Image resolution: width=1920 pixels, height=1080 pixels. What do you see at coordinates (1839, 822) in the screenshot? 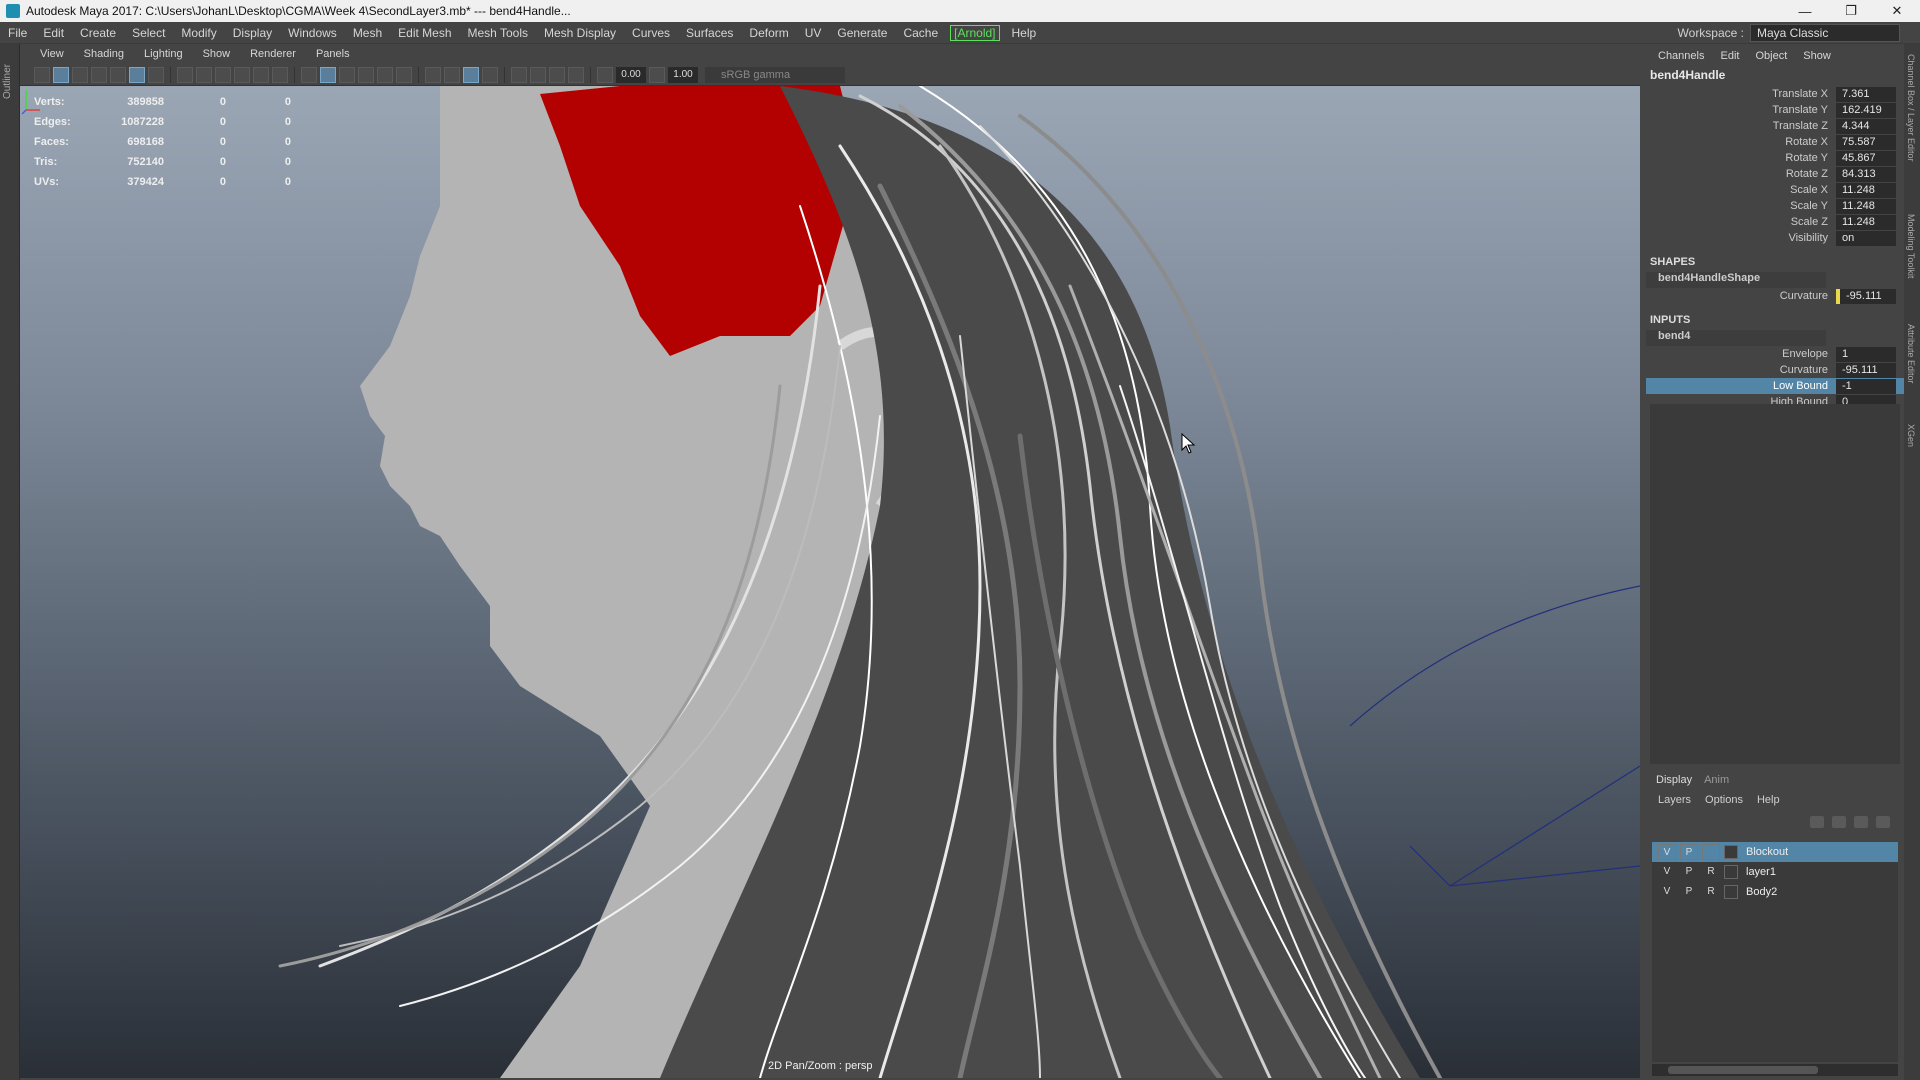
I see `move-layer-down-icon` at bounding box center [1839, 822].